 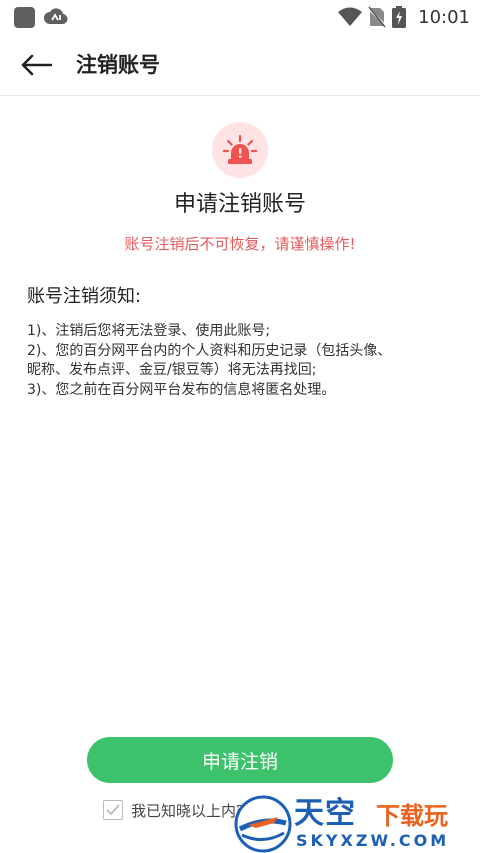 I want to click on agreement-checkbox, so click(x=113, y=810).